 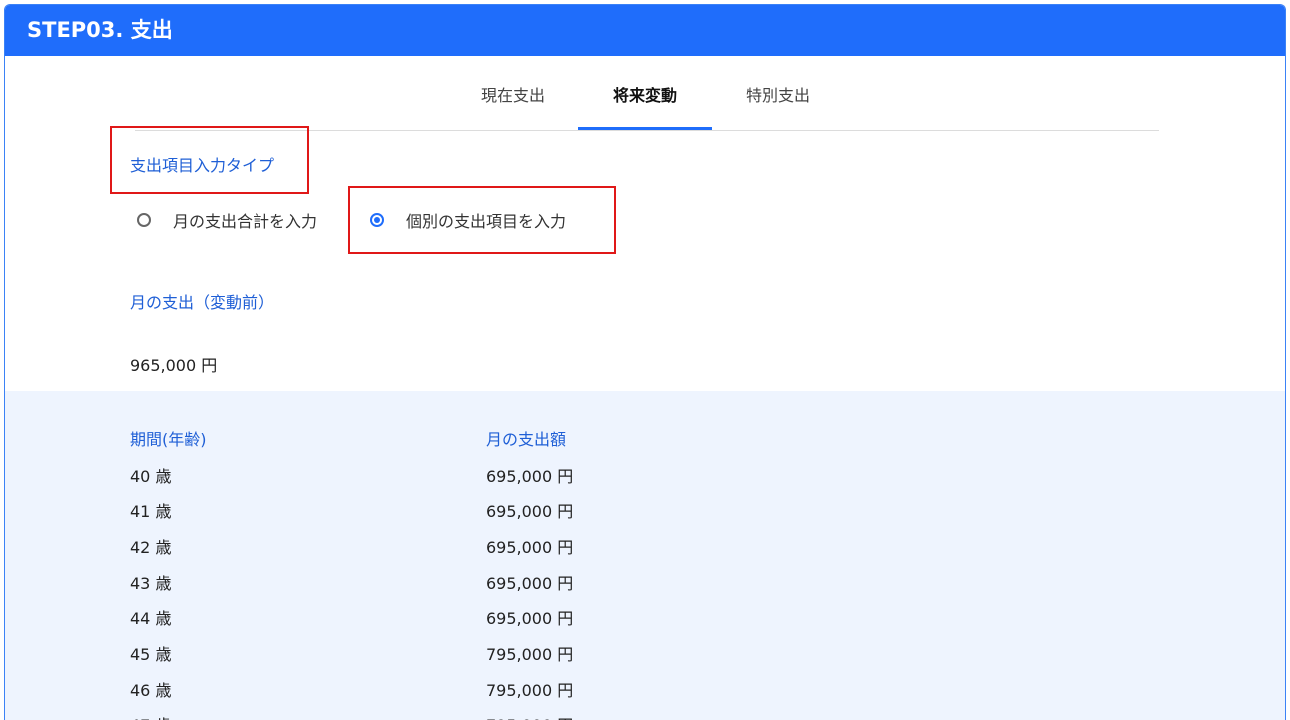 I want to click on tab-bar: 現在支出 将来変動 特別支出, so click(x=647, y=93).